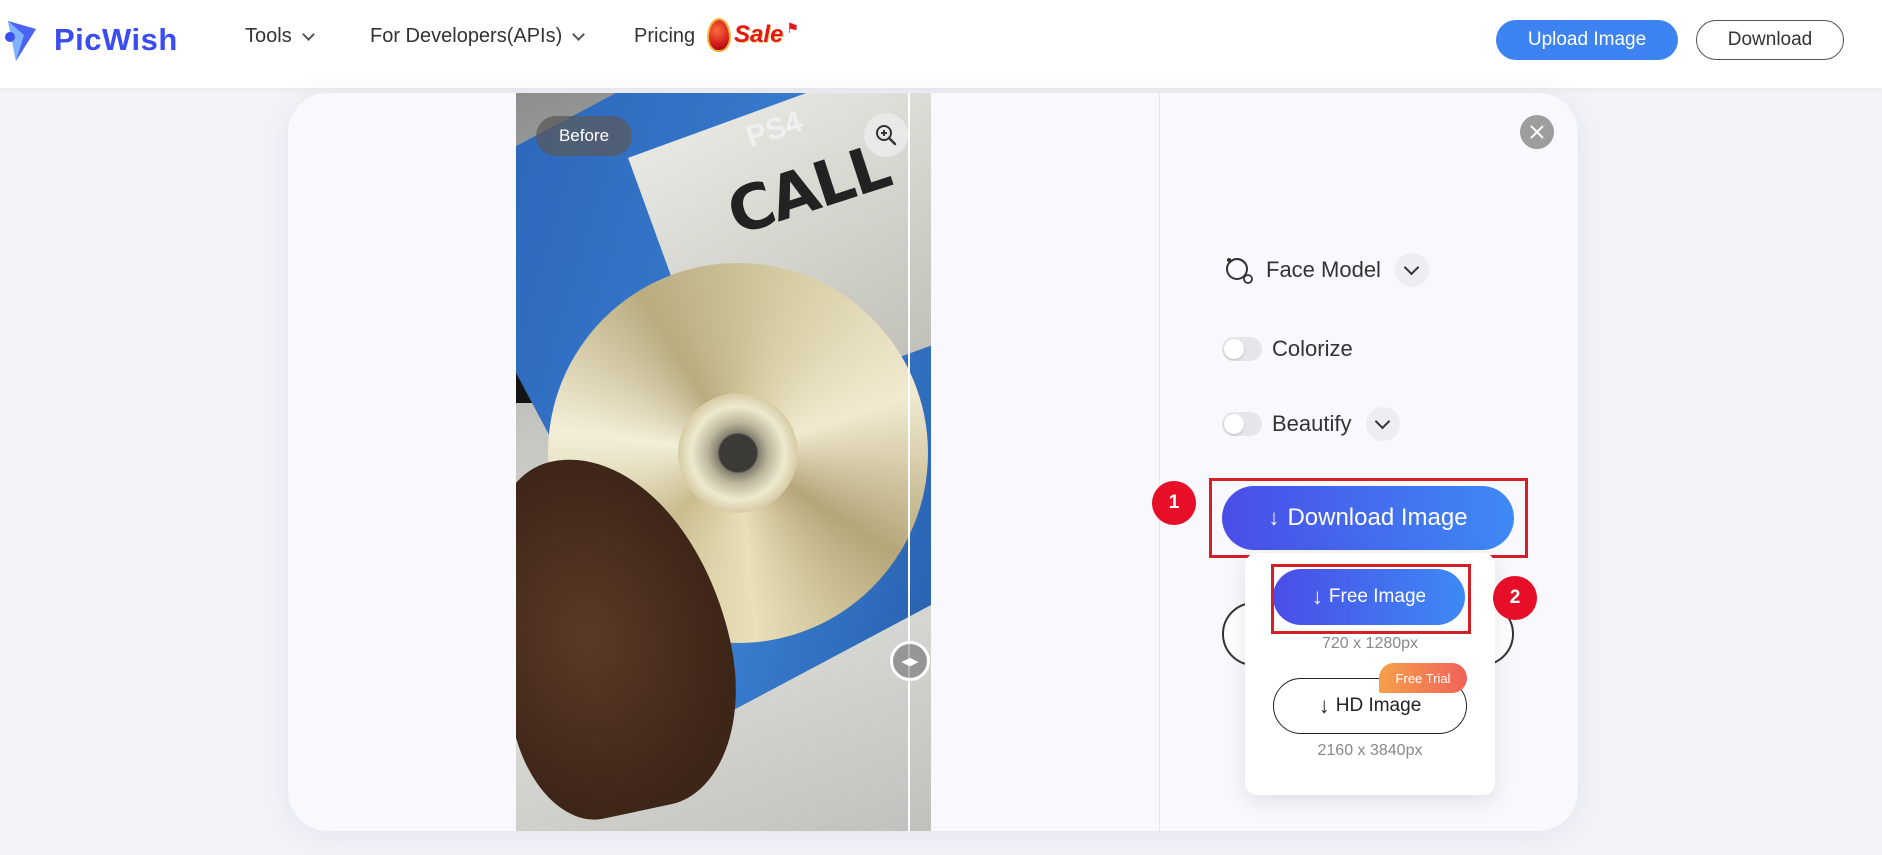 The height and width of the screenshot is (855, 1882). What do you see at coordinates (1174, 503) in the screenshot?
I see `annotation-step-1-badge: 1` at bounding box center [1174, 503].